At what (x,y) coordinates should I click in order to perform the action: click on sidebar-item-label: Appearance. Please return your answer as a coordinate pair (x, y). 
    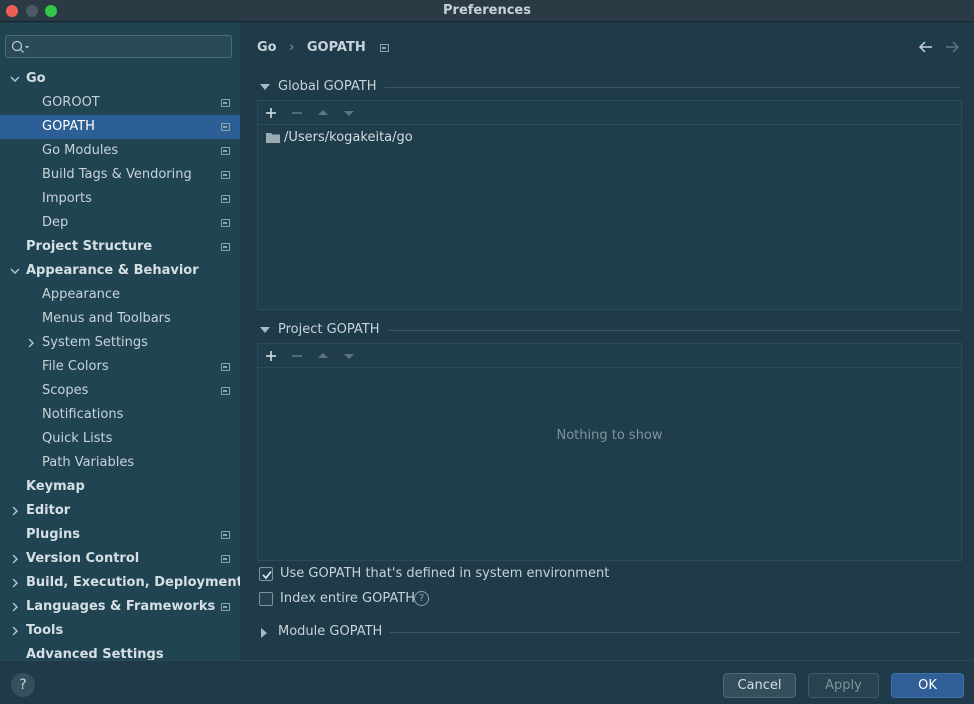
    Looking at the image, I should click on (81, 294).